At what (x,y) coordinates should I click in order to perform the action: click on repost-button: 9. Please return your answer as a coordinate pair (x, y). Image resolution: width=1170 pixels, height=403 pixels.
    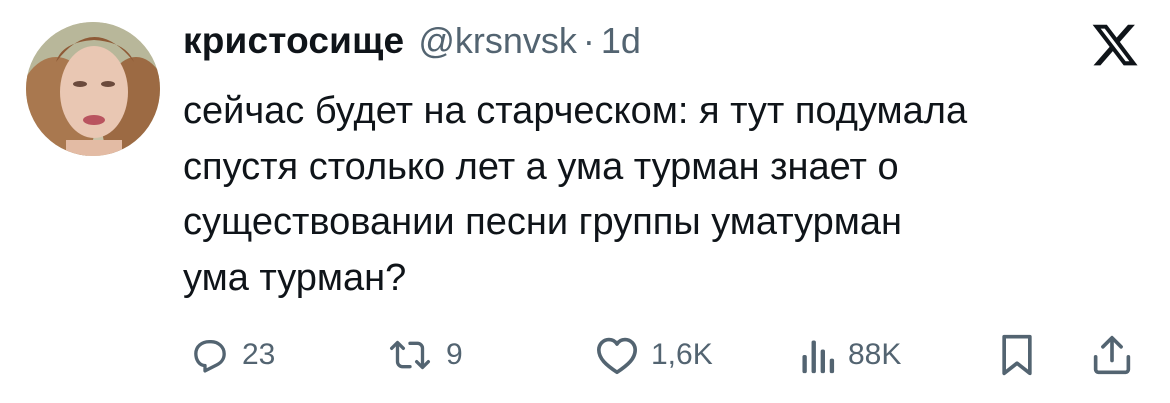
    Looking at the image, I should click on (424, 355).